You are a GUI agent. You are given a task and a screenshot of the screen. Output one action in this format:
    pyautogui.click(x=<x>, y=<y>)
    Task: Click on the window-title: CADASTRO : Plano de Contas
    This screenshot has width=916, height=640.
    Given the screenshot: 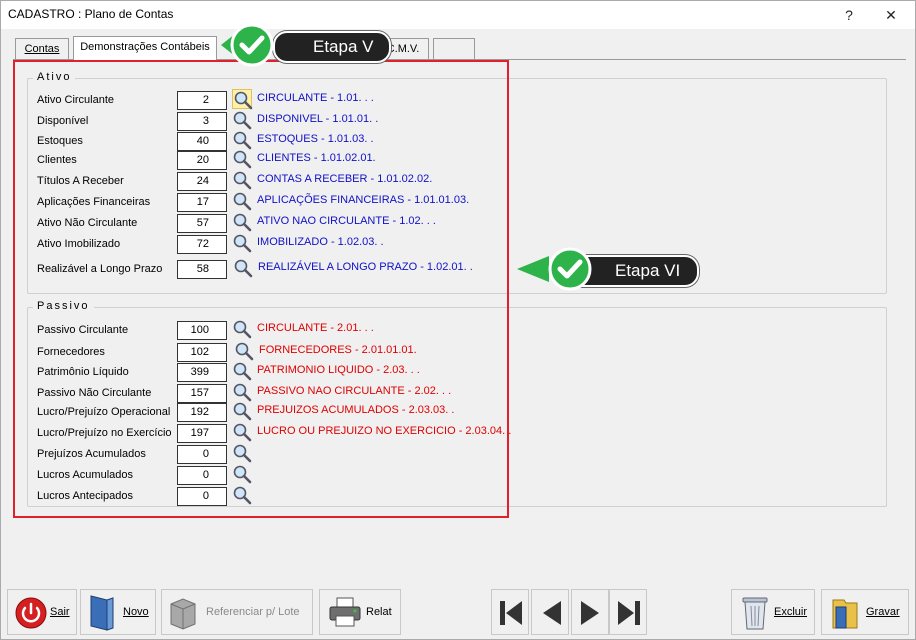 What is the action you would take?
    pyautogui.click(x=91, y=14)
    